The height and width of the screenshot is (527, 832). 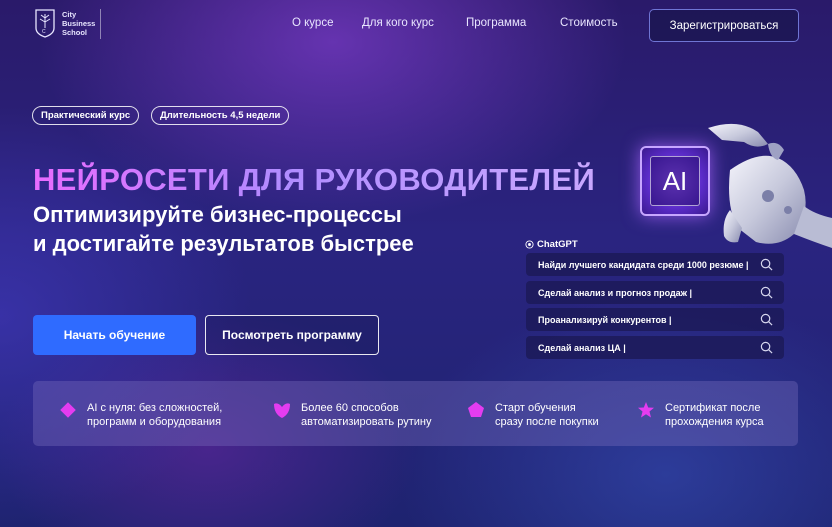 What do you see at coordinates (100, 24) in the screenshot?
I see `logo-divider` at bounding box center [100, 24].